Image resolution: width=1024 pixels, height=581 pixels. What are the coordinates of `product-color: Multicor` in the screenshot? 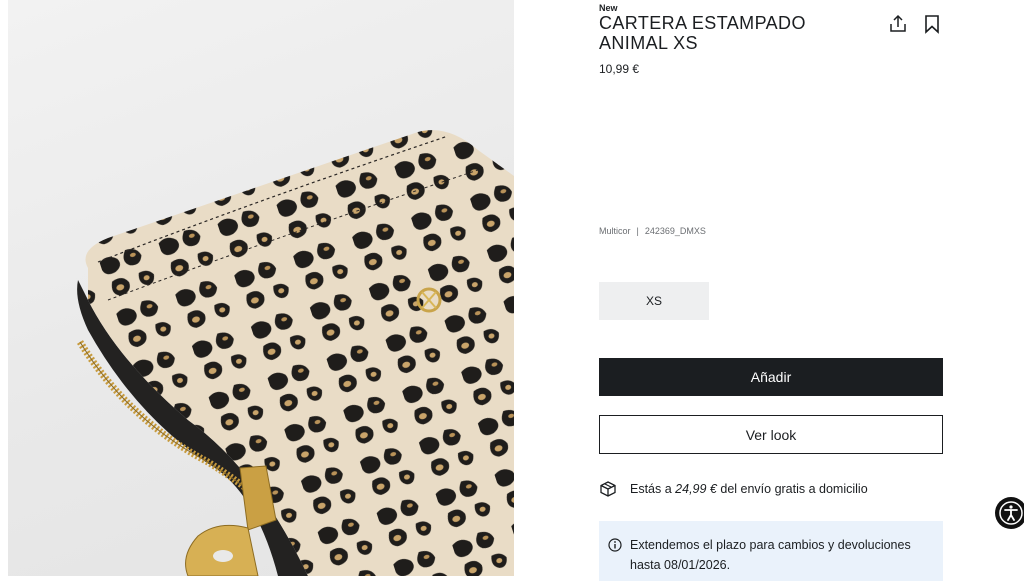 It's located at (615, 231).